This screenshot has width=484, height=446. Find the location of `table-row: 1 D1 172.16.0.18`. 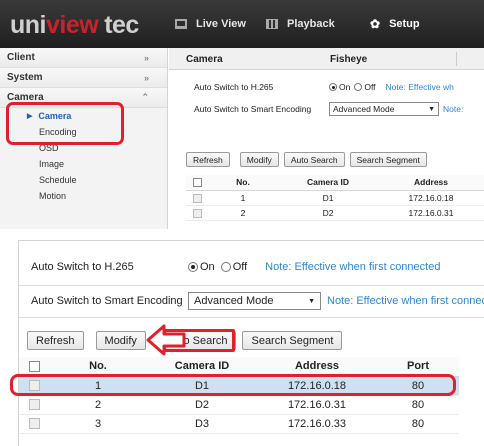

table-row: 1 D1 172.16.0.18 is located at coordinates (335, 198).